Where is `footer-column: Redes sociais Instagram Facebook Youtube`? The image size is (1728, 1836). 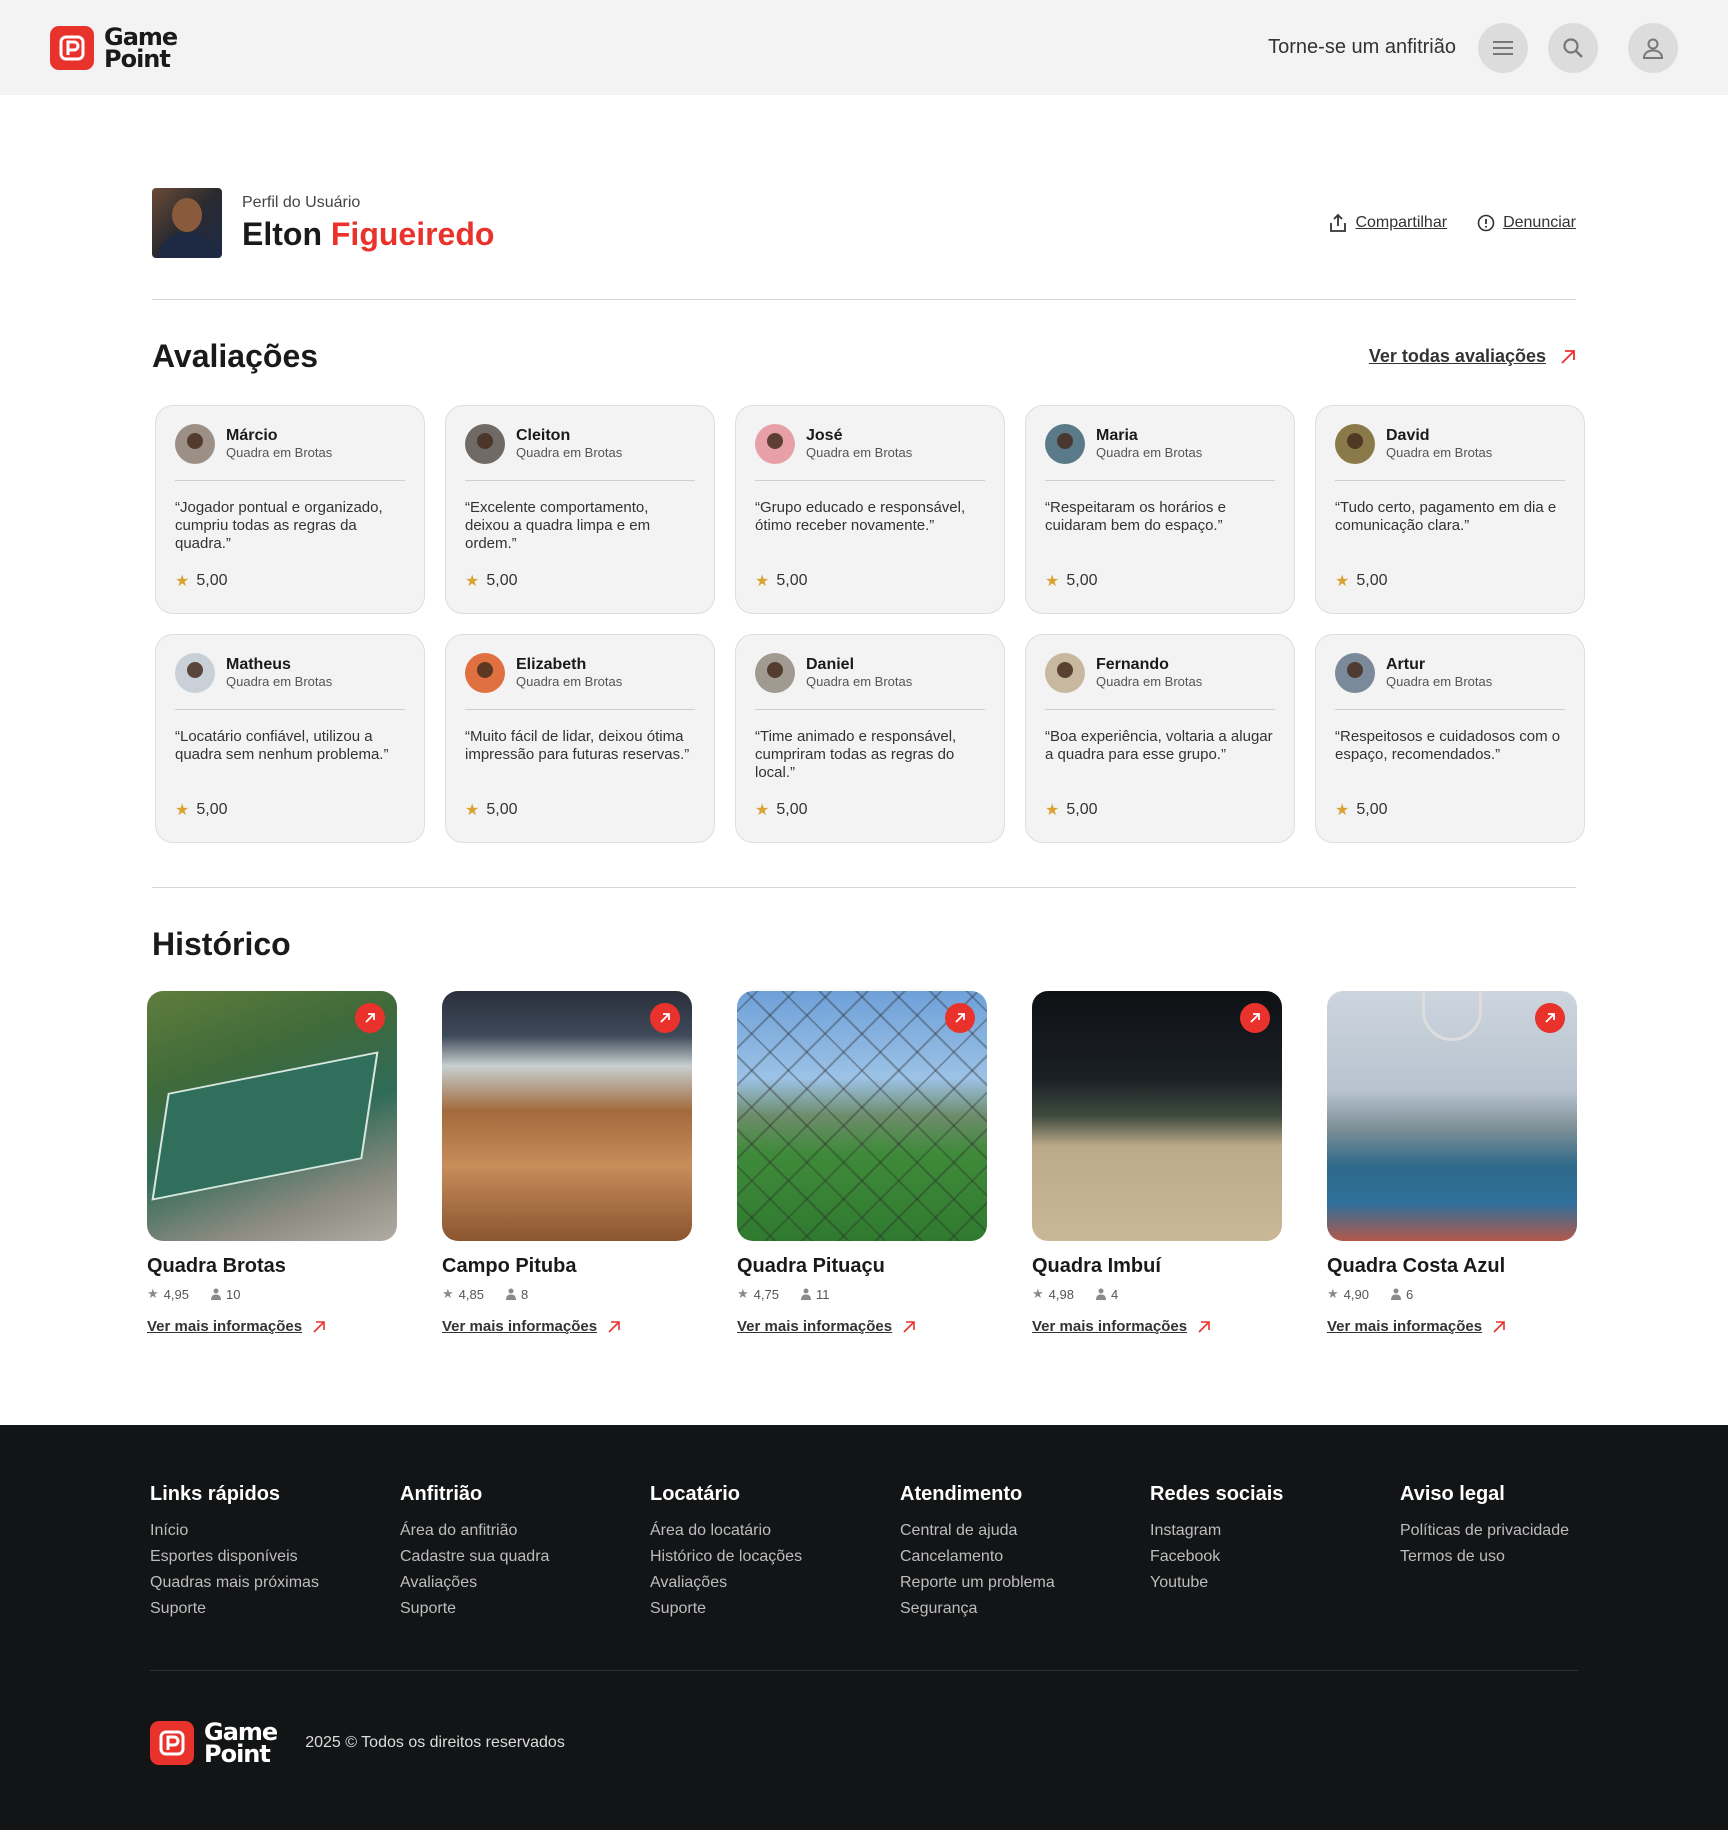 footer-column: Redes sociais Instagram Facebook Youtube is located at coordinates (1275, 1554).